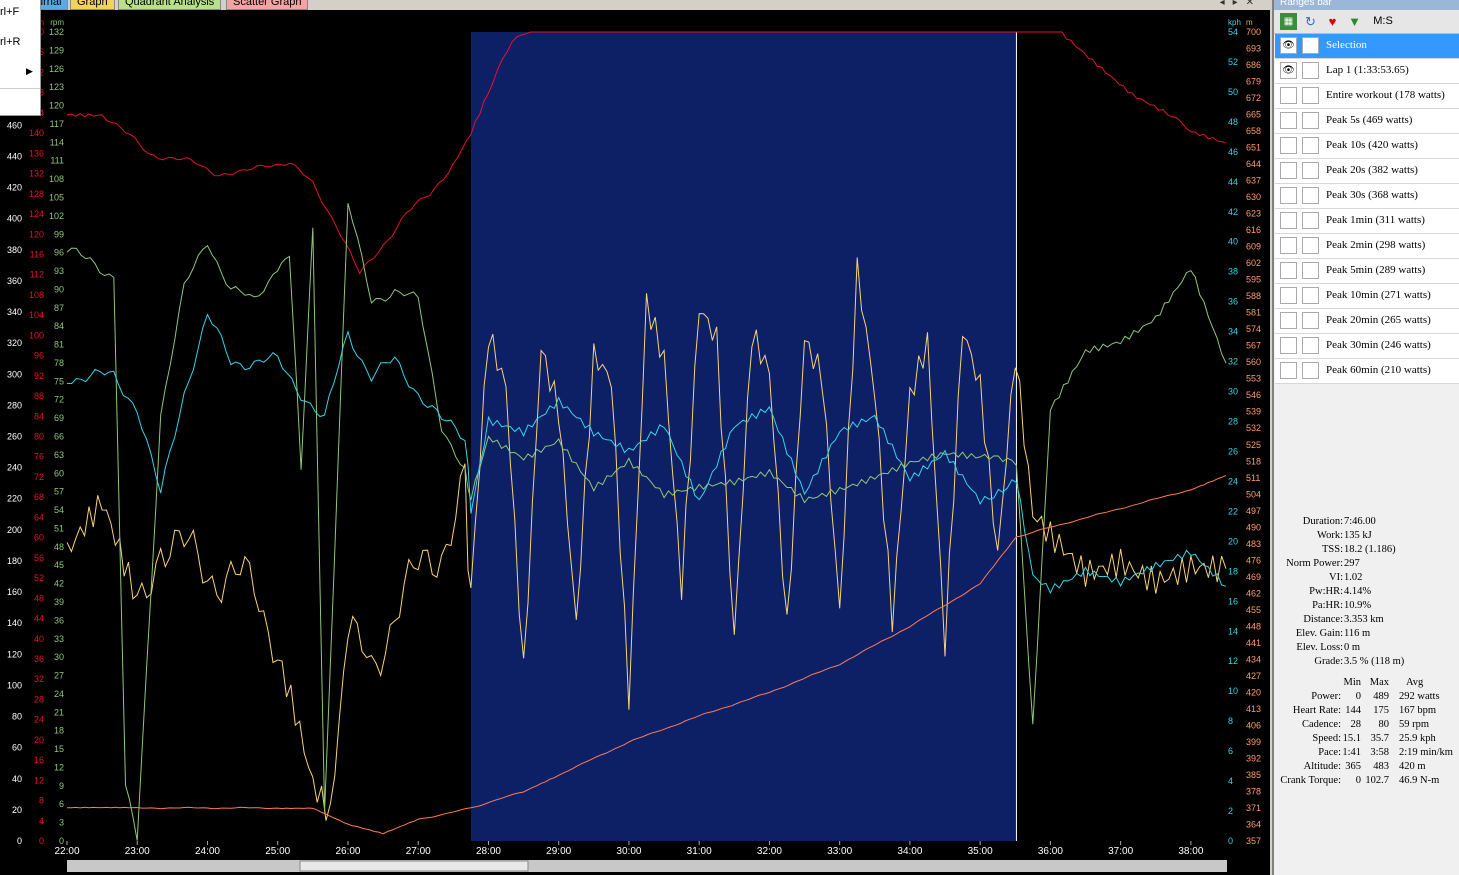 The image size is (1459, 875). What do you see at coordinates (909, 851) in the screenshot?
I see `x-tick-label: 34:00` at bounding box center [909, 851].